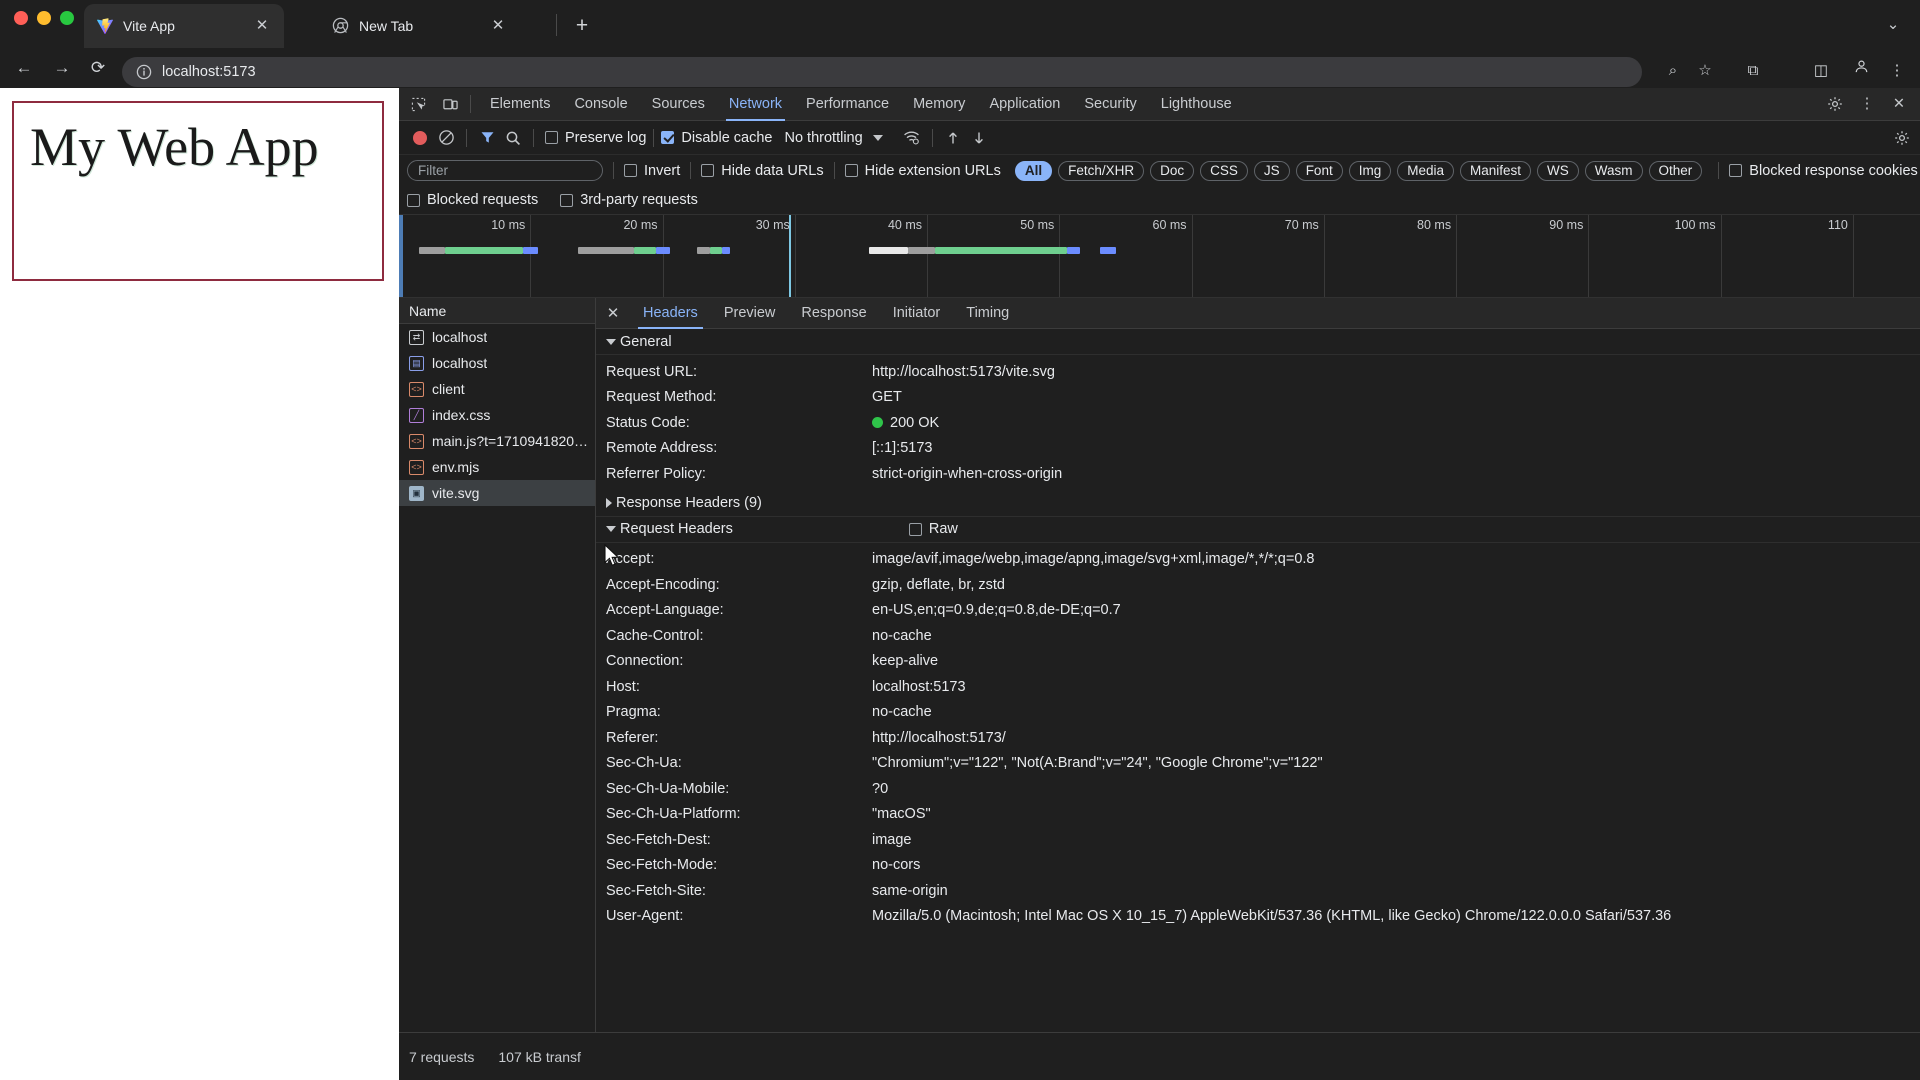 Image resolution: width=1920 pixels, height=1080 pixels. What do you see at coordinates (497, 389) in the screenshot?
I see `request-row: <> client` at bounding box center [497, 389].